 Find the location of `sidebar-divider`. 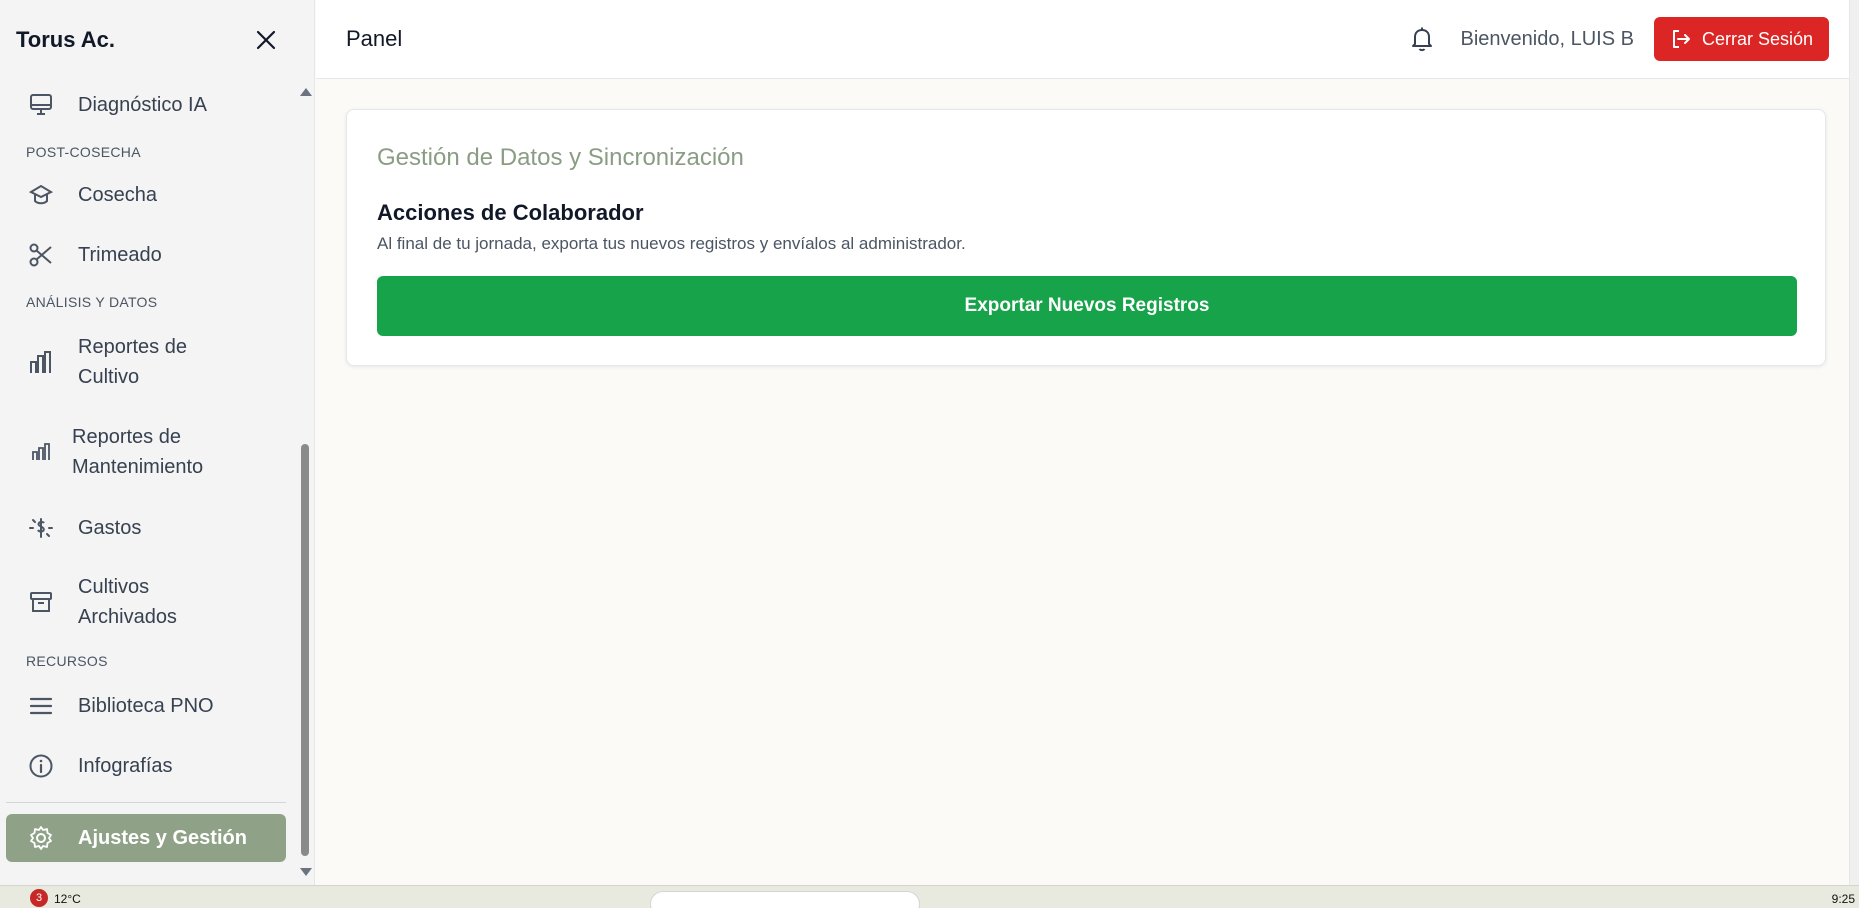

sidebar-divider is located at coordinates (146, 802).